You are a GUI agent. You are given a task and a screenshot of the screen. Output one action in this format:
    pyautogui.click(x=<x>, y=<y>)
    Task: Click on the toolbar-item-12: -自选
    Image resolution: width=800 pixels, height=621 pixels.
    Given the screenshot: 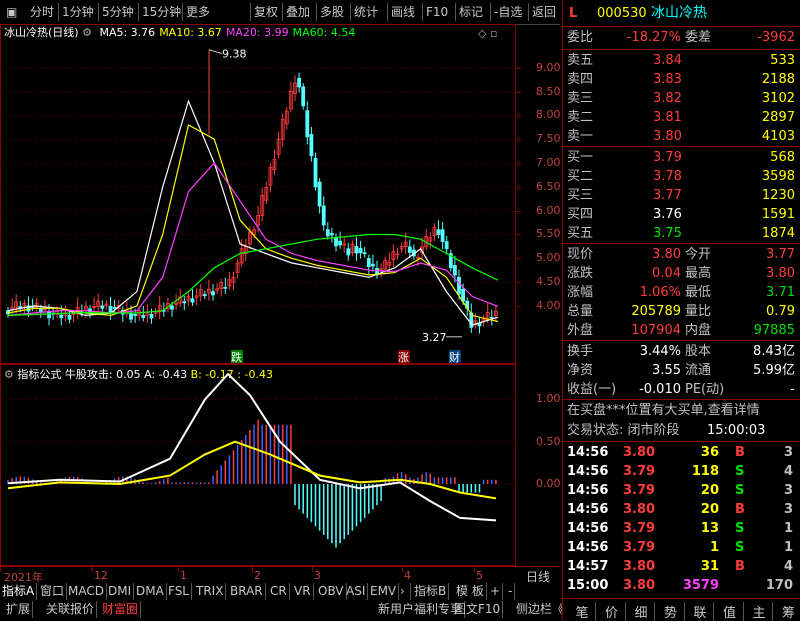 What is the action you would take?
    pyautogui.click(x=508, y=12)
    